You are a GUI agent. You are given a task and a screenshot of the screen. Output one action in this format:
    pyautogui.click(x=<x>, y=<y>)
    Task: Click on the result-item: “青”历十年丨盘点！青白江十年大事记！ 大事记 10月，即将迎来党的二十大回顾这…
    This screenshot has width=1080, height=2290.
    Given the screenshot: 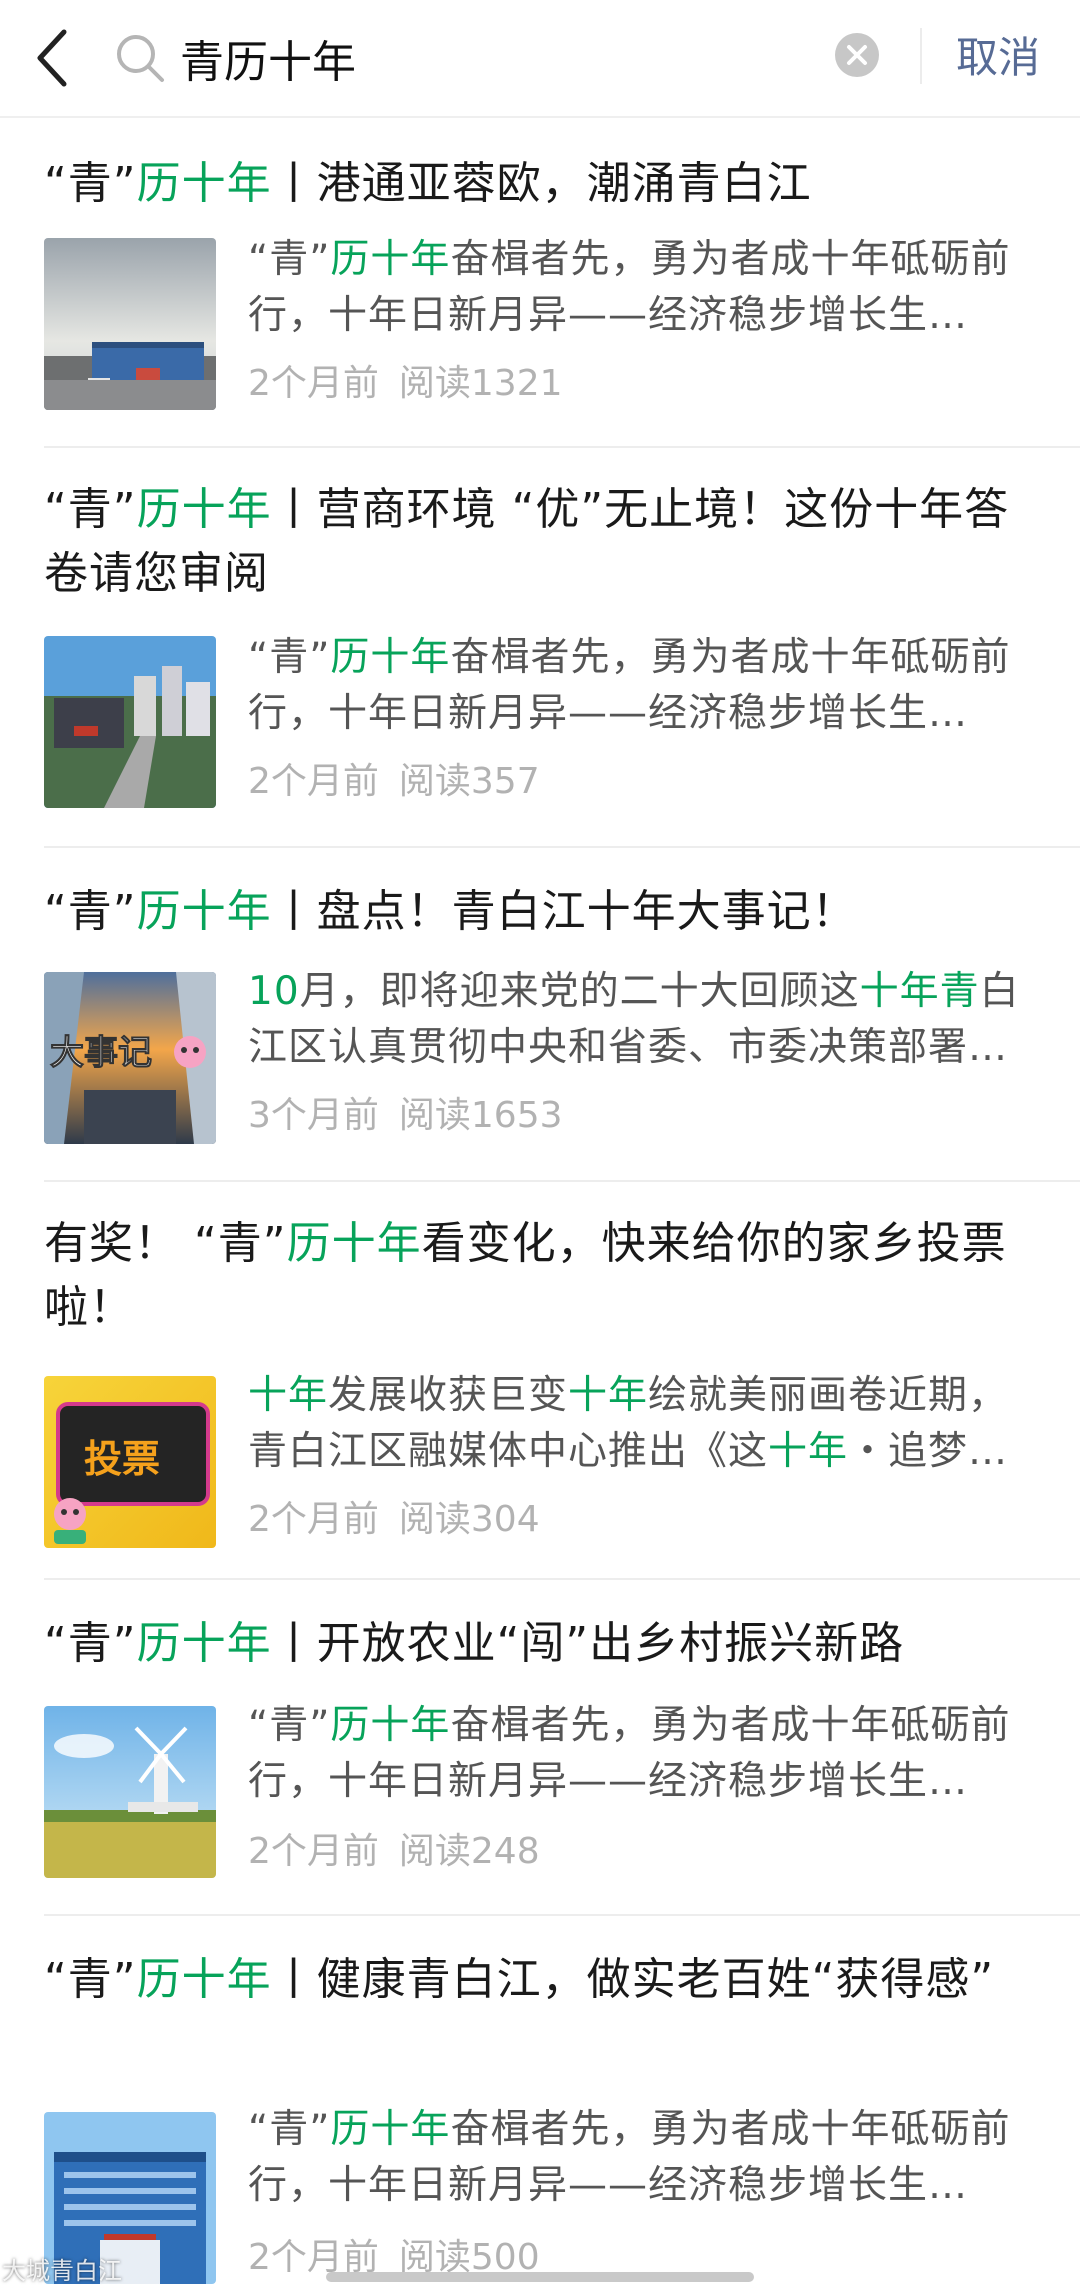 What is the action you would take?
    pyautogui.click(x=540, y=1015)
    